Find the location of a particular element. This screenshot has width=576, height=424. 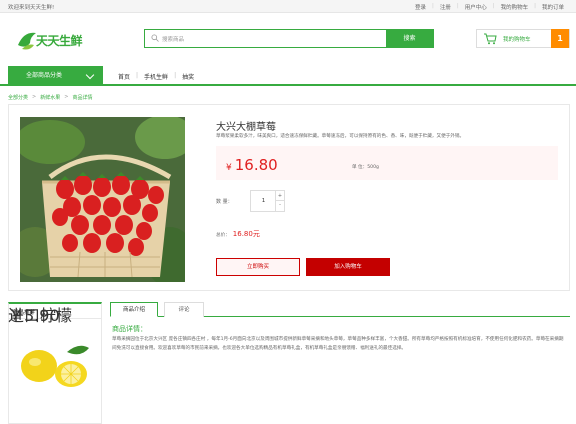

breadcrumb-fruits: 新鲜水果 is located at coordinates (50, 97).